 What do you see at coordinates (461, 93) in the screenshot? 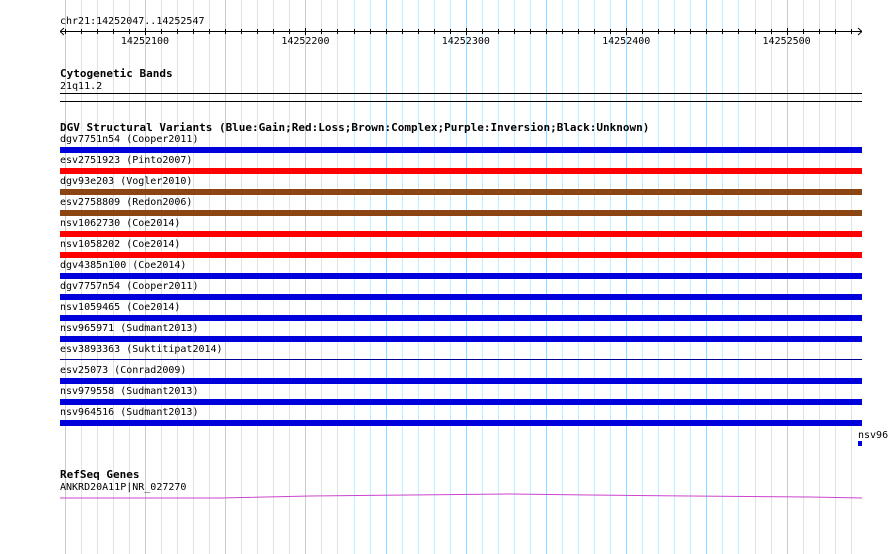
I see `cytoband-line-top` at bounding box center [461, 93].